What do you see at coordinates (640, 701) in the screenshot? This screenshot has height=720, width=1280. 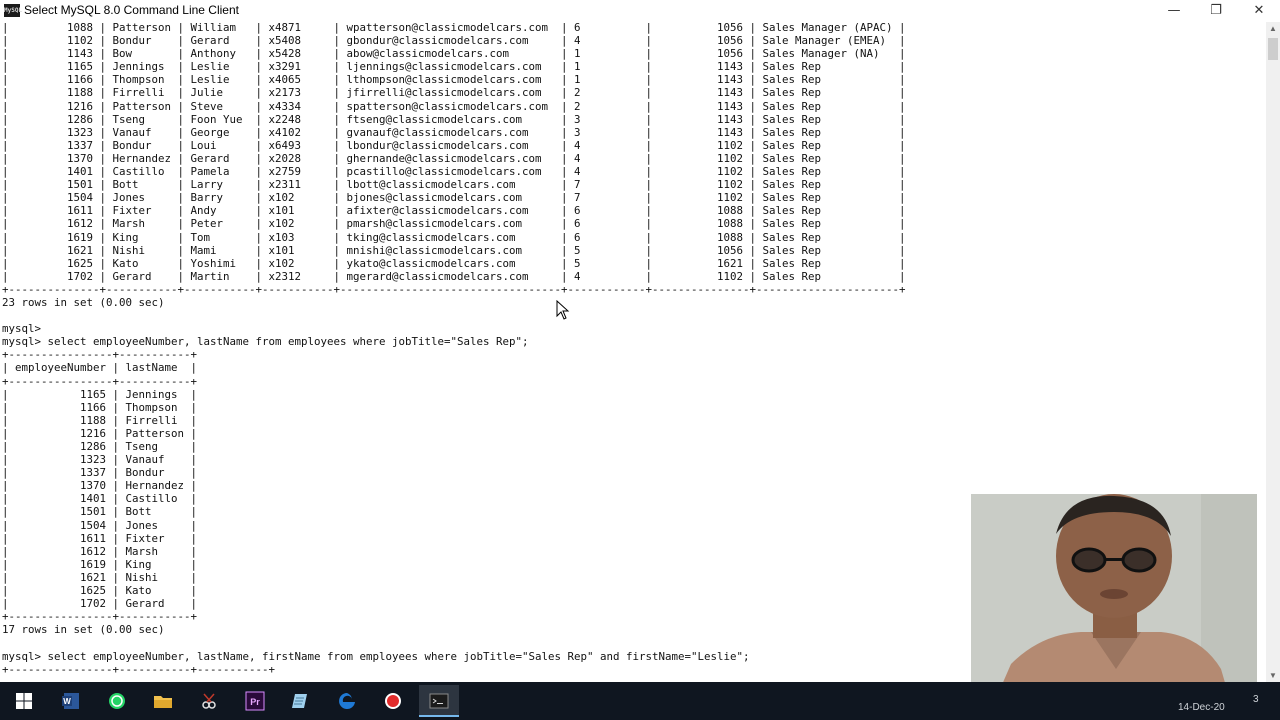 I see `taskbar: W Pr 14-Dec-20 3` at bounding box center [640, 701].